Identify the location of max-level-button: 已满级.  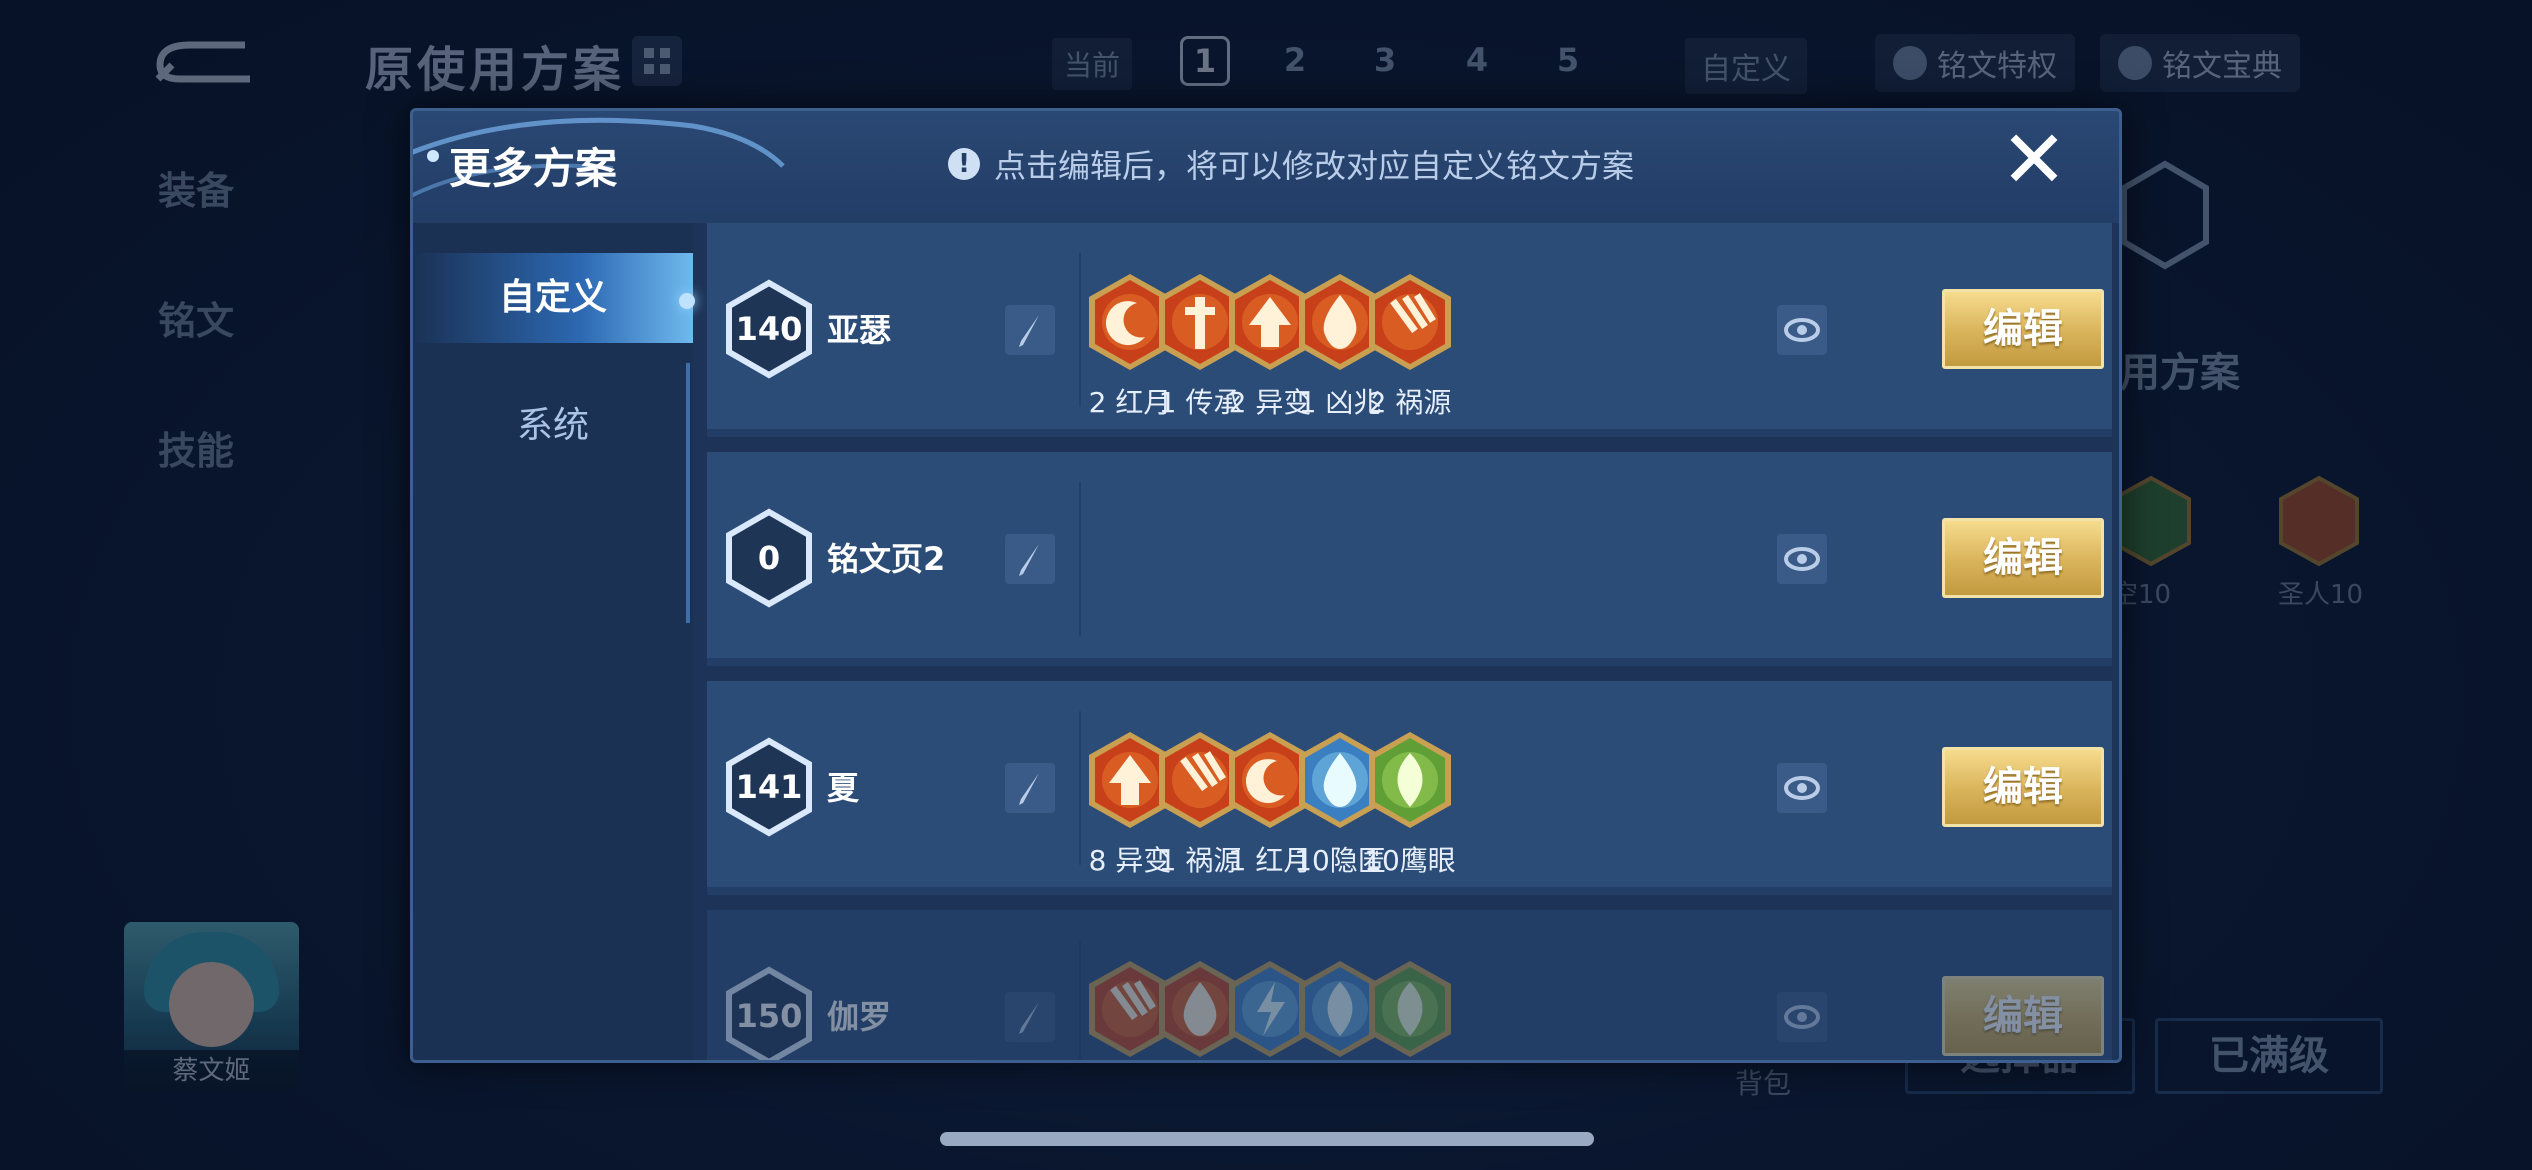
(2269, 1056).